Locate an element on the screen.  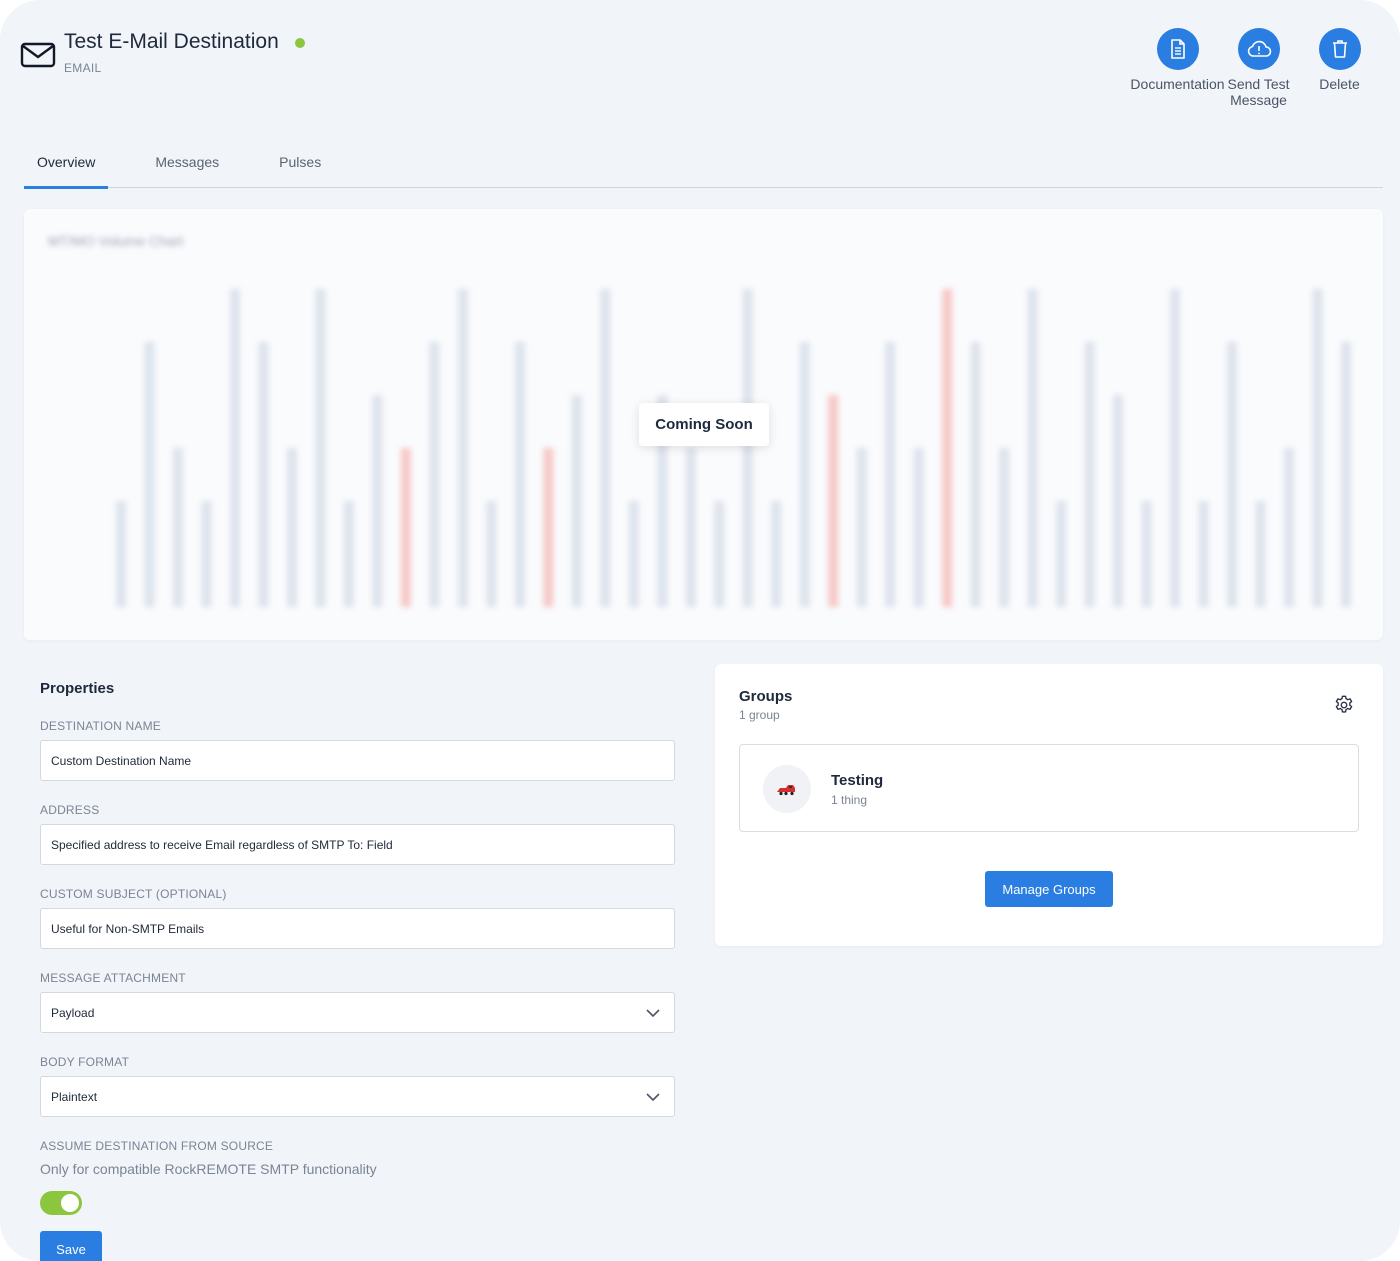
address-label: ADDRESS is located at coordinates (70, 810).